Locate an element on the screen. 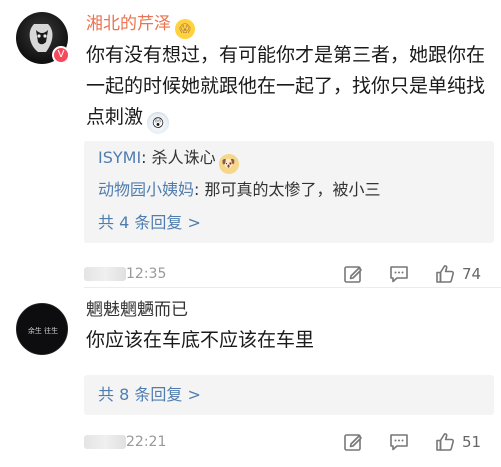 The image size is (501, 467). username-text: 湘北的芹泽 is located at coordinates (128, 24).